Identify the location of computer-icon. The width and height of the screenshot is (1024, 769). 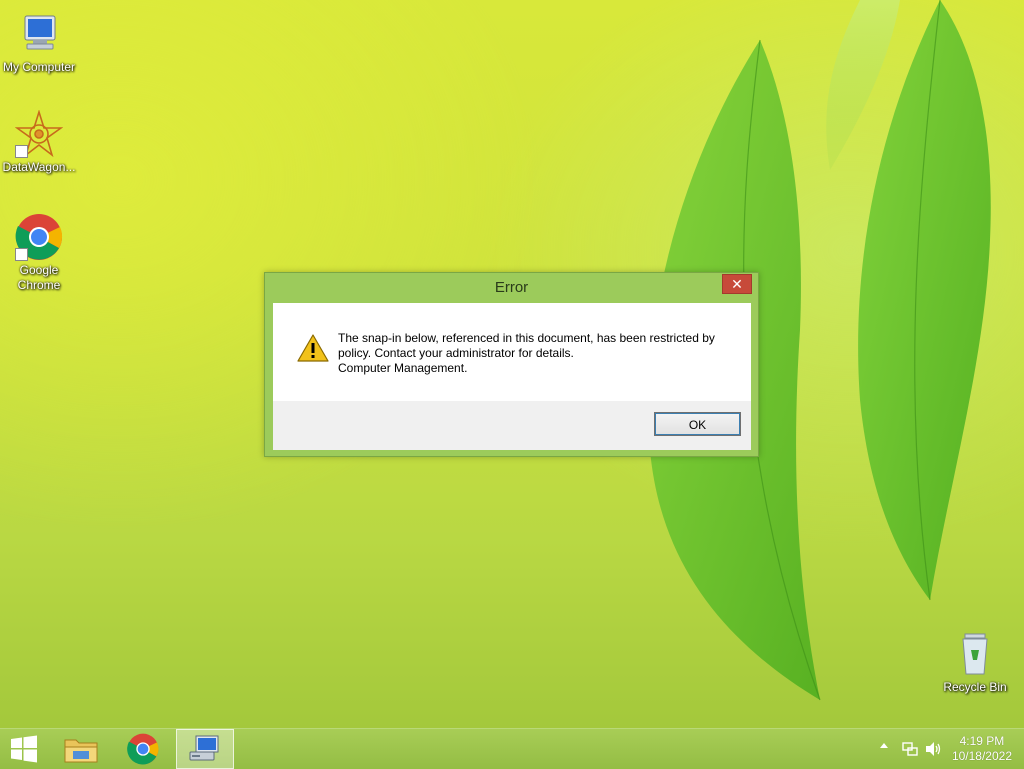
(39, 34).